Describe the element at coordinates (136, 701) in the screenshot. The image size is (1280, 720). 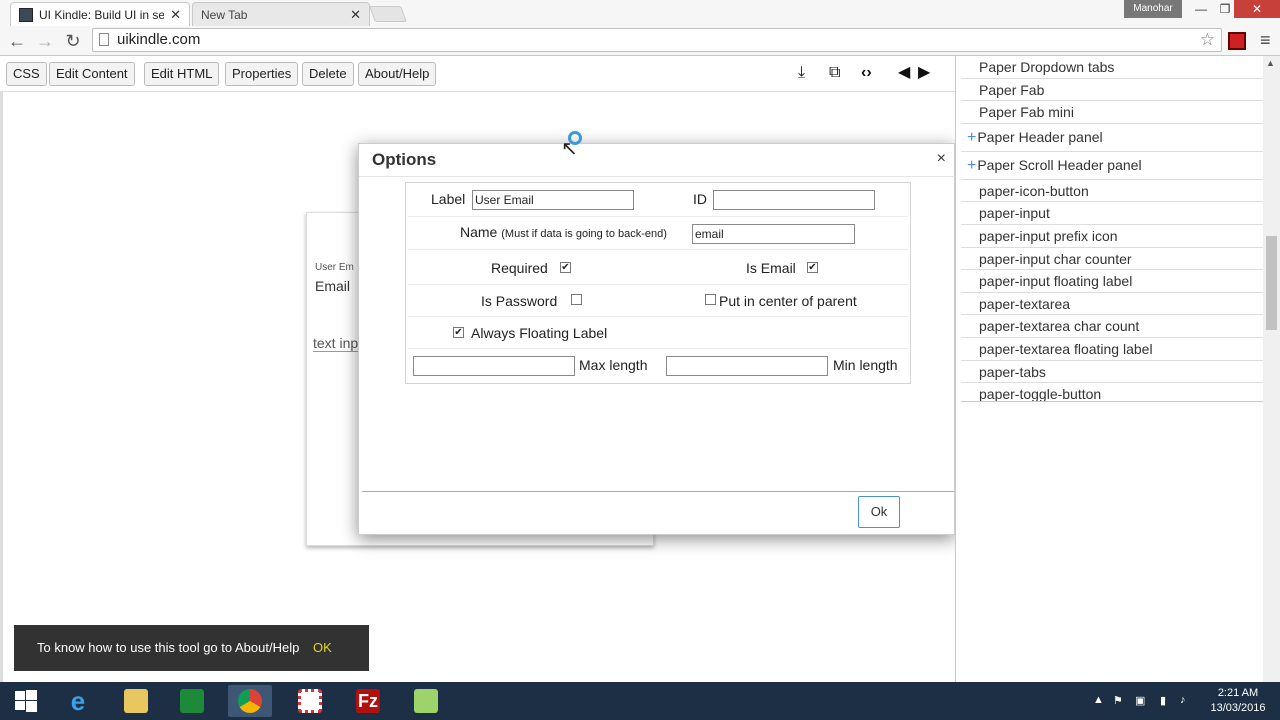
I see `file-explorer-icon` at that location.